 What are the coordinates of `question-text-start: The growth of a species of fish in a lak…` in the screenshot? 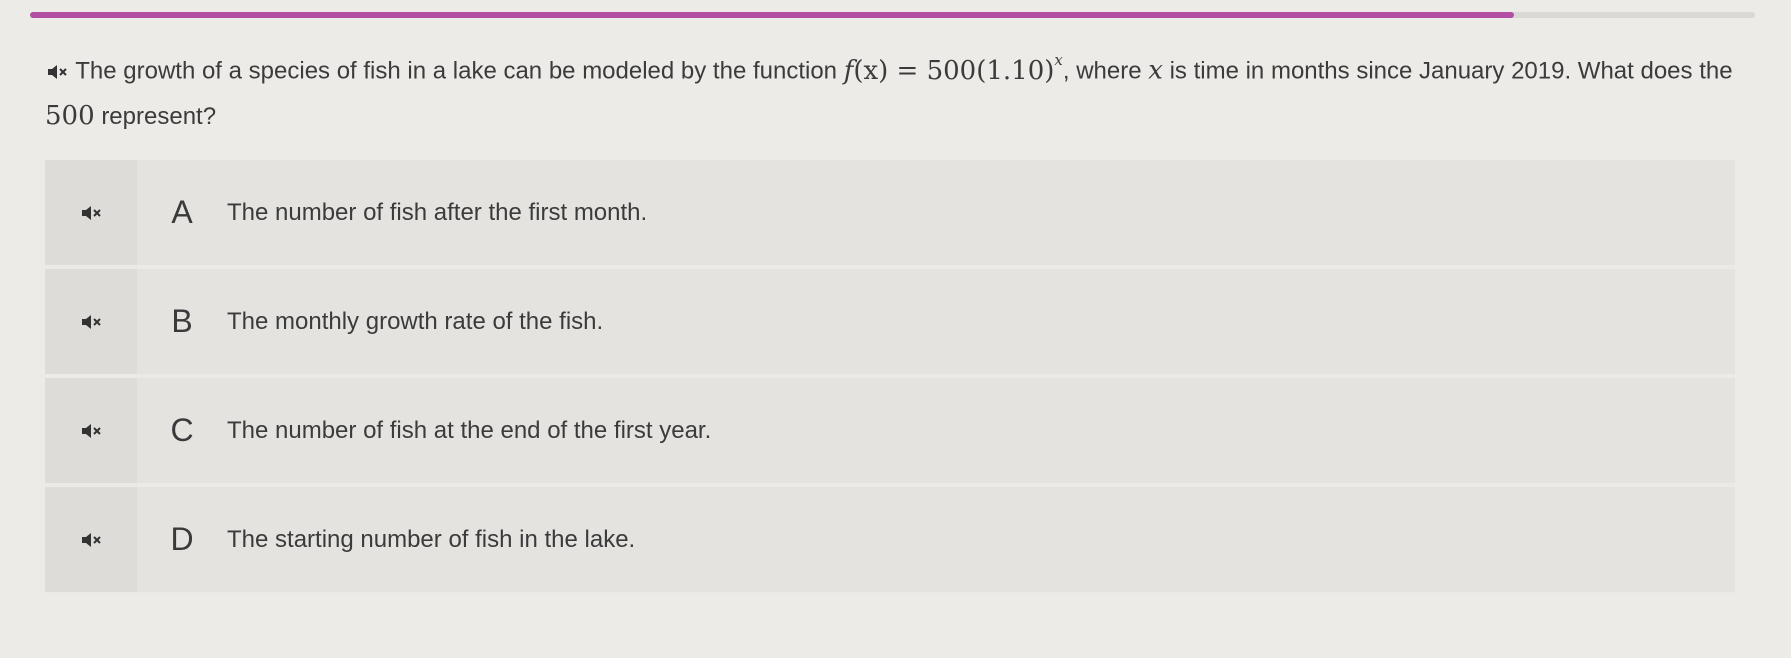 It's located at (456, 71).